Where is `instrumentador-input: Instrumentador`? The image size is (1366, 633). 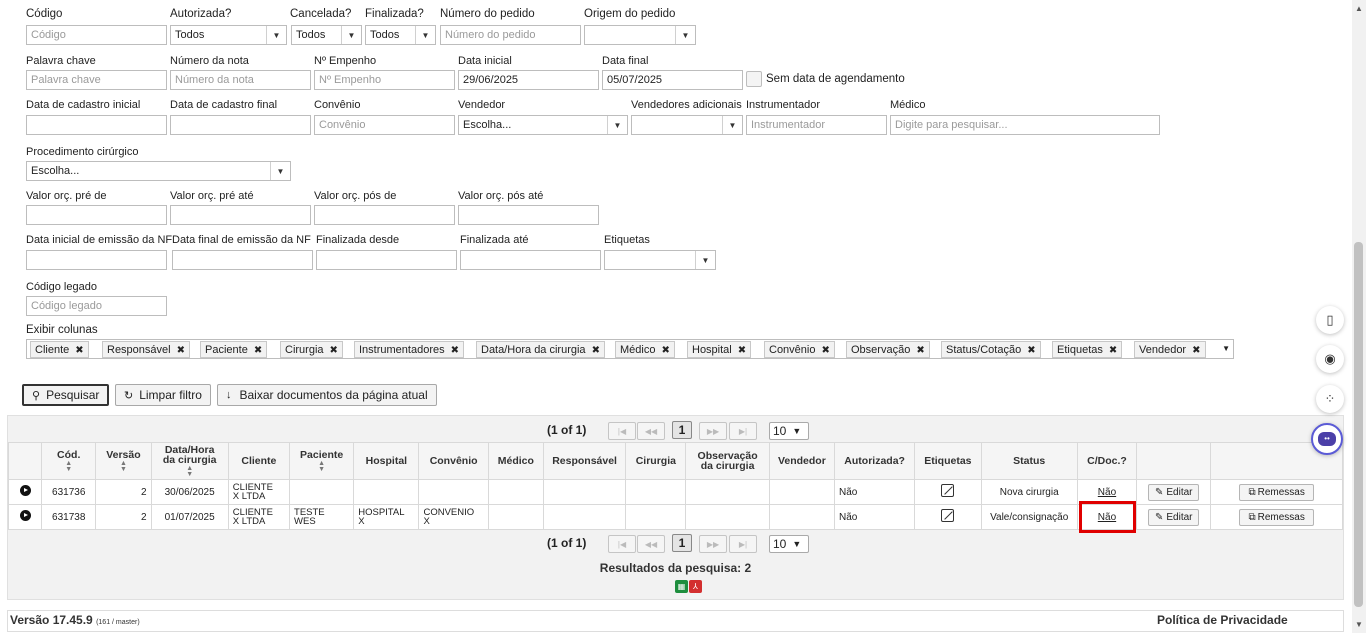
instrumentador-input: Instrumentador is located at coordinates (816, 125).